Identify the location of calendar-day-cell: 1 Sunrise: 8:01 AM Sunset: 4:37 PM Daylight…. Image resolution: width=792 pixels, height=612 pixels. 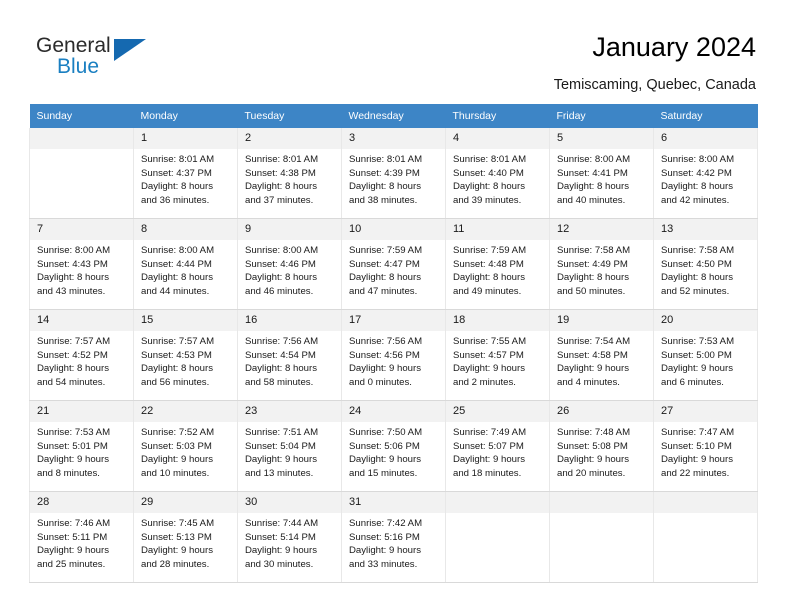
(185, 173).